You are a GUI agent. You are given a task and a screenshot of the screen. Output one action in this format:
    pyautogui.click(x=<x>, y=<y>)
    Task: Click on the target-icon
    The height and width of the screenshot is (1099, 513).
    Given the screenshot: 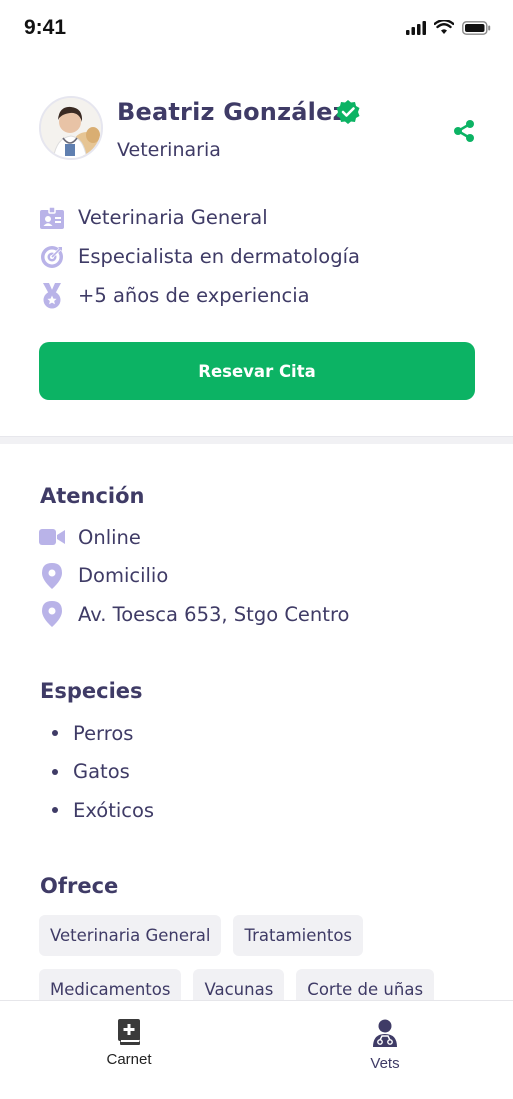 What is the action you would take?
    pyautogui.click(x=52, y=257)
    